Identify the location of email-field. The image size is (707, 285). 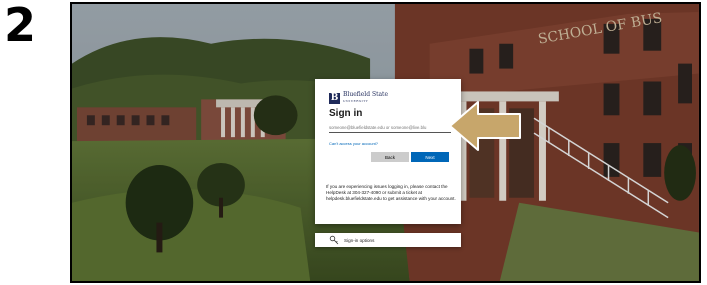
(390, 128).